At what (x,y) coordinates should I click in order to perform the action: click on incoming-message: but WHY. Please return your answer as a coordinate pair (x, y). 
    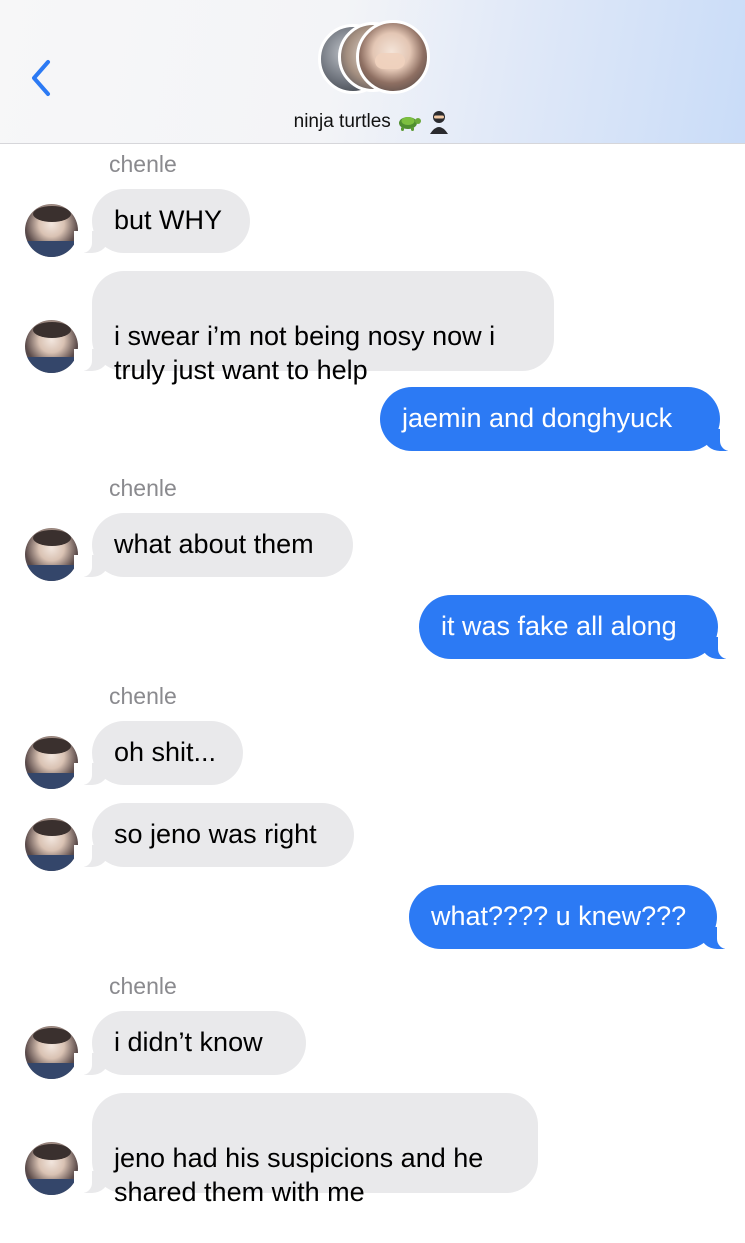
    Looking at the image, I should click on (162, 221).